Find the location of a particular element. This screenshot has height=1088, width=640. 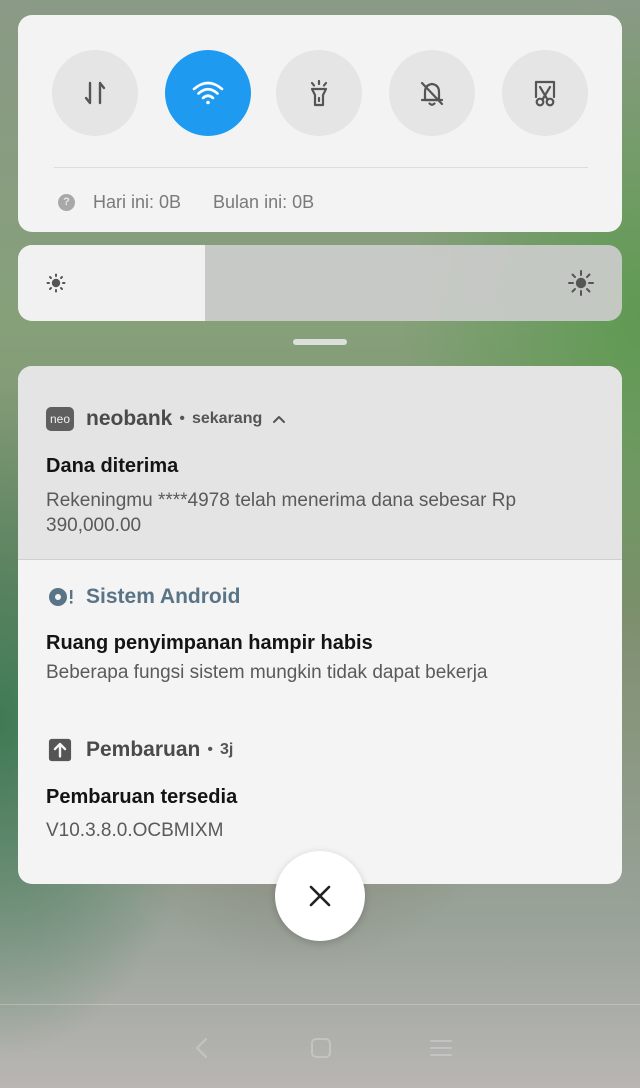

navigation-bar is located at coordinates (320, 1046).